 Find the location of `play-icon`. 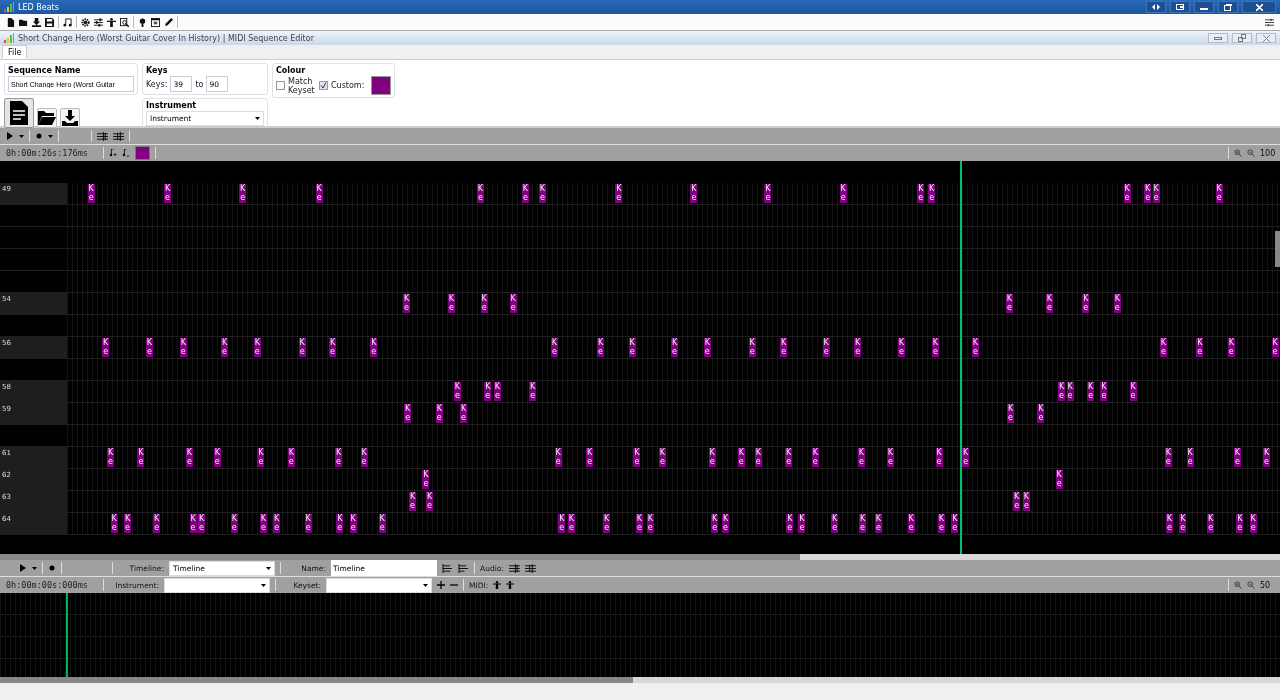

play-icon is located at coordinates (10, 136).